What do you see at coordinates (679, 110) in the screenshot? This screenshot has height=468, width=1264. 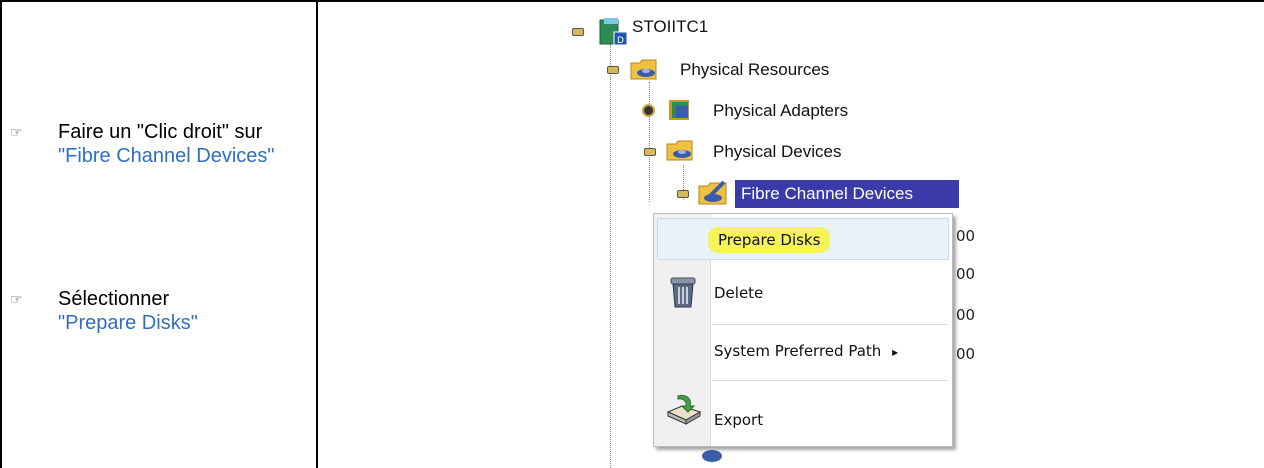 I see `adapter-icon` at bounding box center [679, 110].